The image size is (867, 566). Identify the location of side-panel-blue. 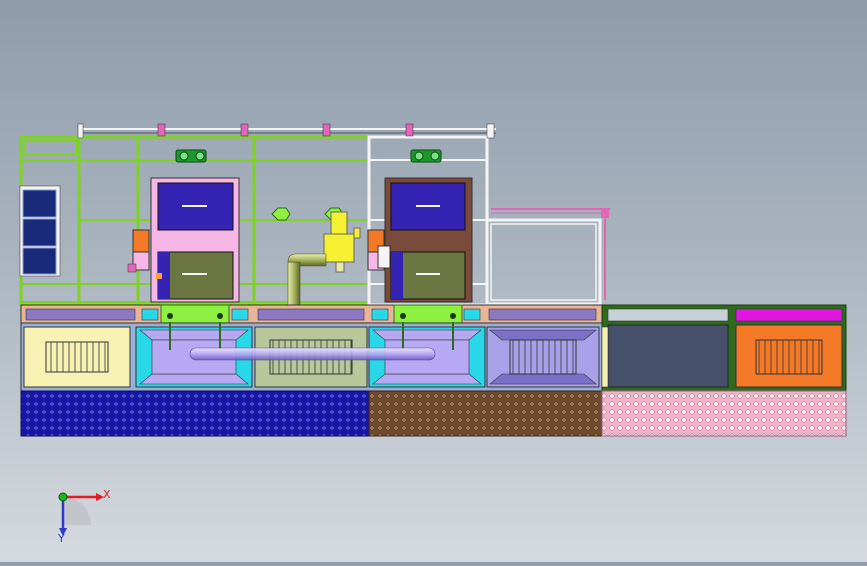
(40, 231).